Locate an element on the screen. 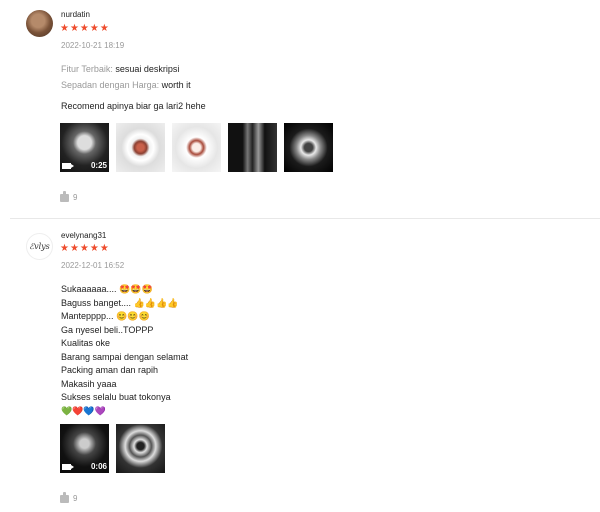 This screenshot has width=600, height=512. attribute-value: worth it is located at coordinates (176, 85).